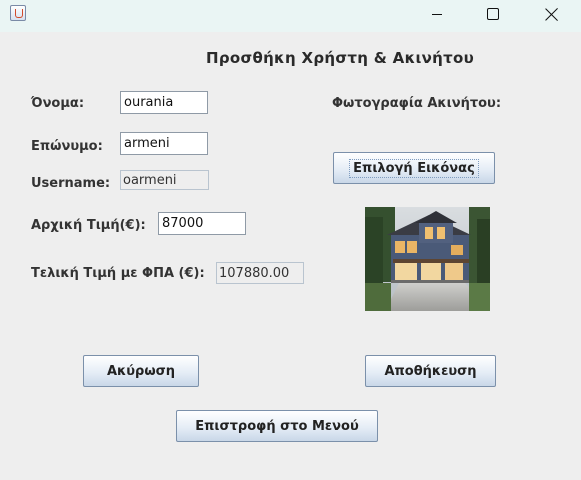 Image resolution: width=581 pixels, height=480 pixels. Describe the element at coordinates (493, 15) in the screenshot. I see `maximize-icon` at that location.